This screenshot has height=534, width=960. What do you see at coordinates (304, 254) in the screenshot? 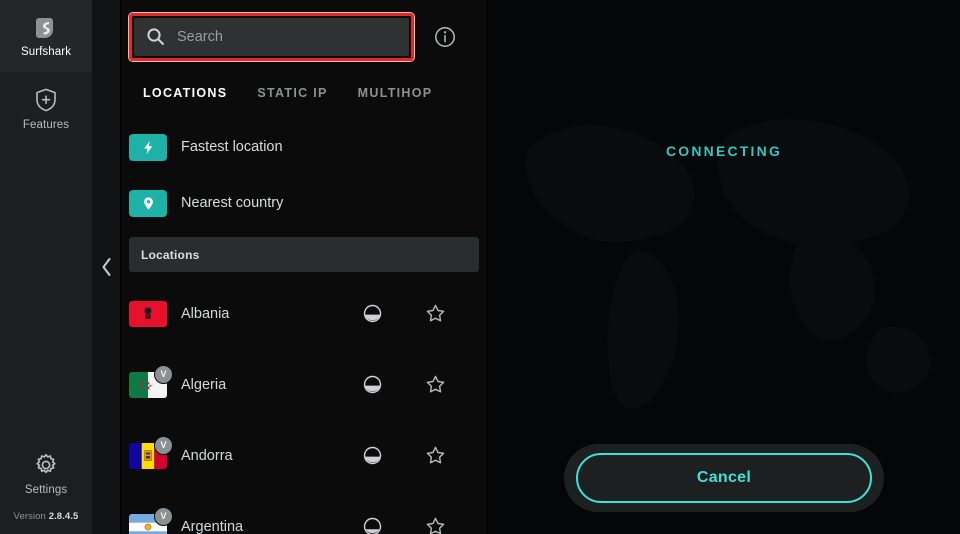
I see `locations-section-header: Locations` at bounding box center [304, 254].